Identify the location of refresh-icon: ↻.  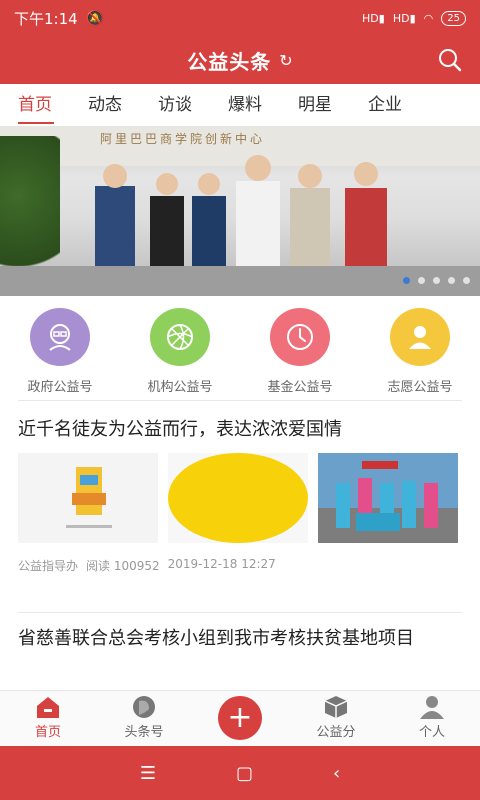
(285, 60).